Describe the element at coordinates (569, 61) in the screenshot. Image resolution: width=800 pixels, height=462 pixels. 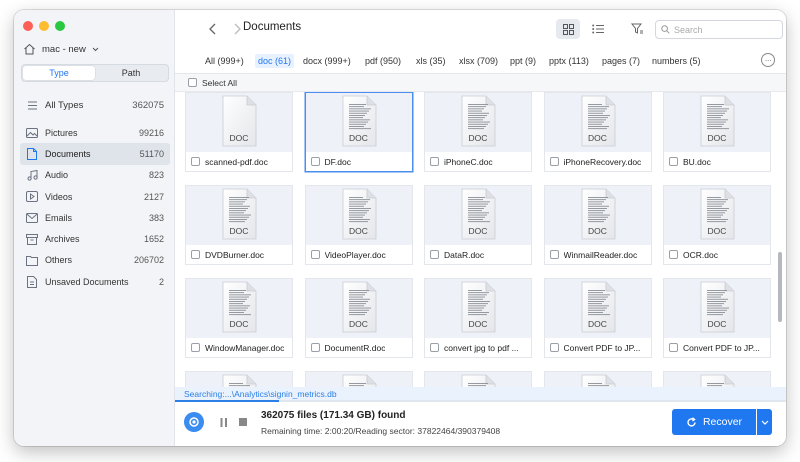
I see `filter-tab-pptx: pptx (113)` at that location.